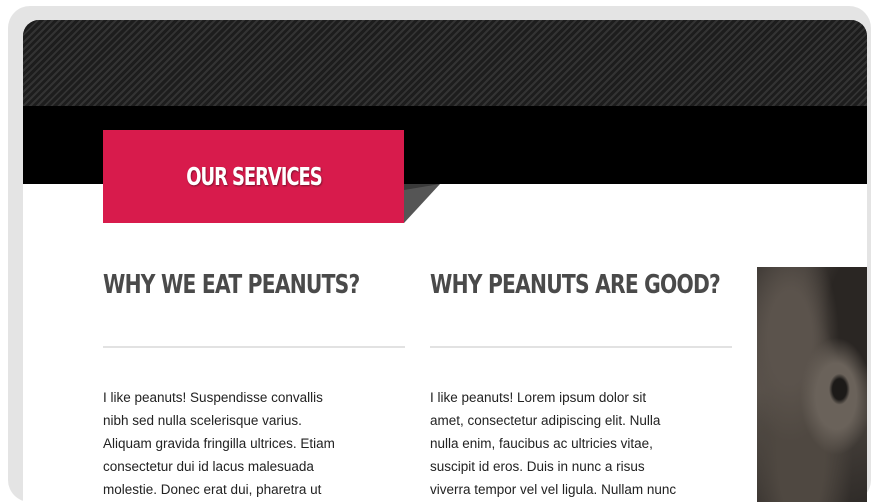 This screenshot has width=879, height=502. What do you see at coordinates (231, 285) in the screenshot?
I see `column-heading: WHY WE EAT PEANUTS?` at bounding box center [231, 285].